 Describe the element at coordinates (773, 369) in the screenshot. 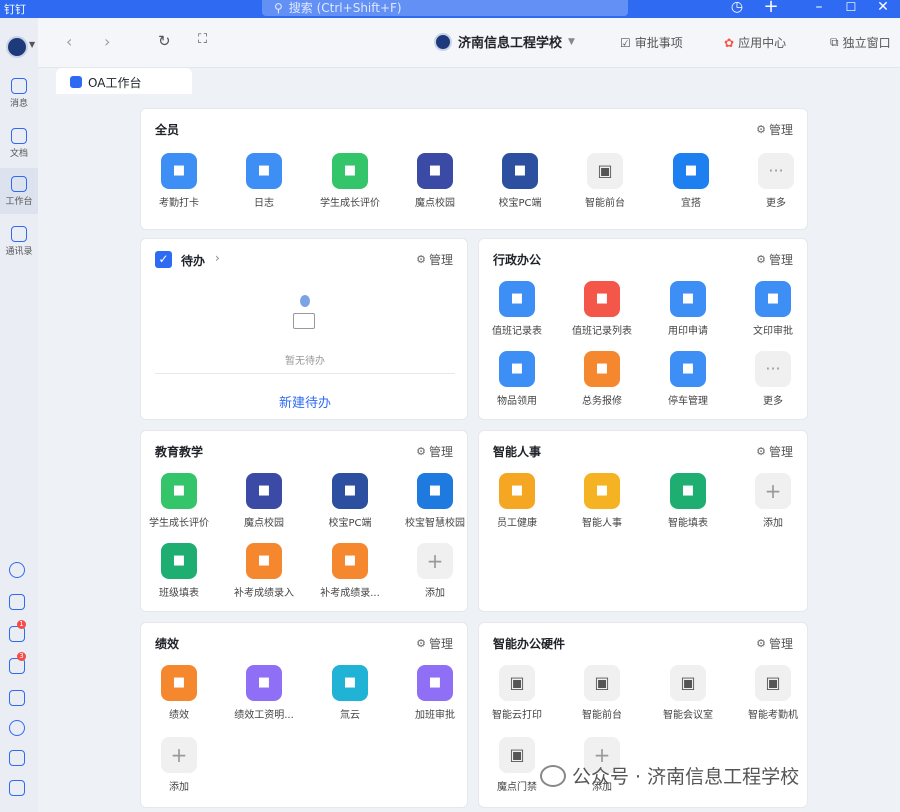

I see `app-icon: ···` at that location.